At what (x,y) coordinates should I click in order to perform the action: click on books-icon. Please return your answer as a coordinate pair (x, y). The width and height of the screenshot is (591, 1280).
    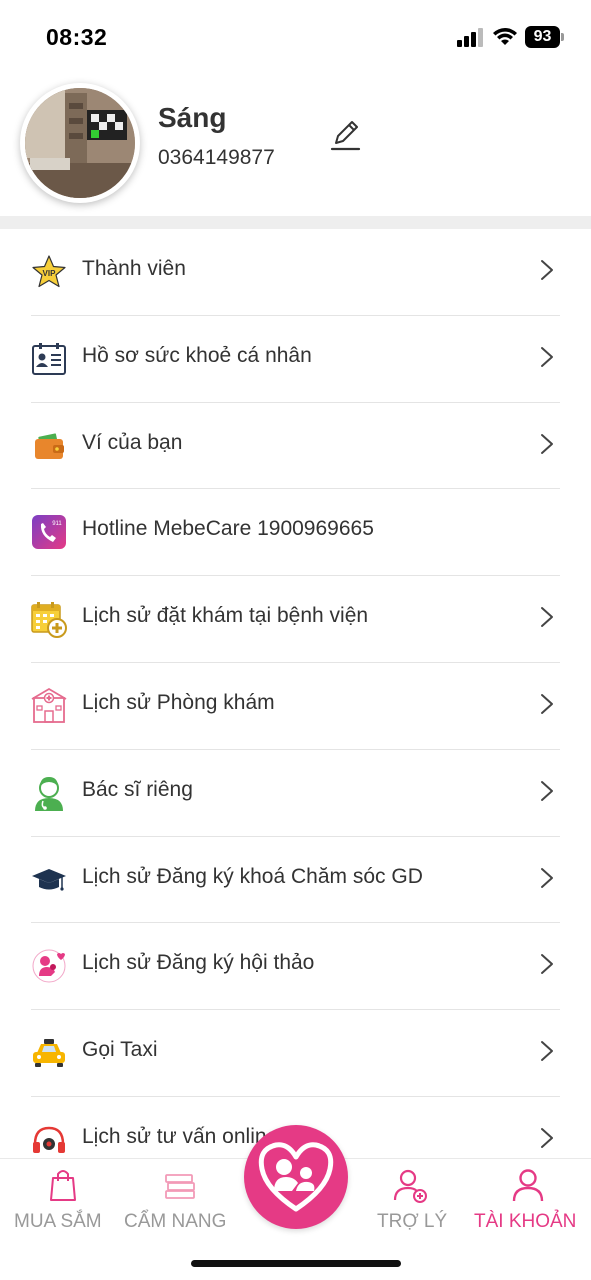
    Looking at the image, I should click on (180, 1186).